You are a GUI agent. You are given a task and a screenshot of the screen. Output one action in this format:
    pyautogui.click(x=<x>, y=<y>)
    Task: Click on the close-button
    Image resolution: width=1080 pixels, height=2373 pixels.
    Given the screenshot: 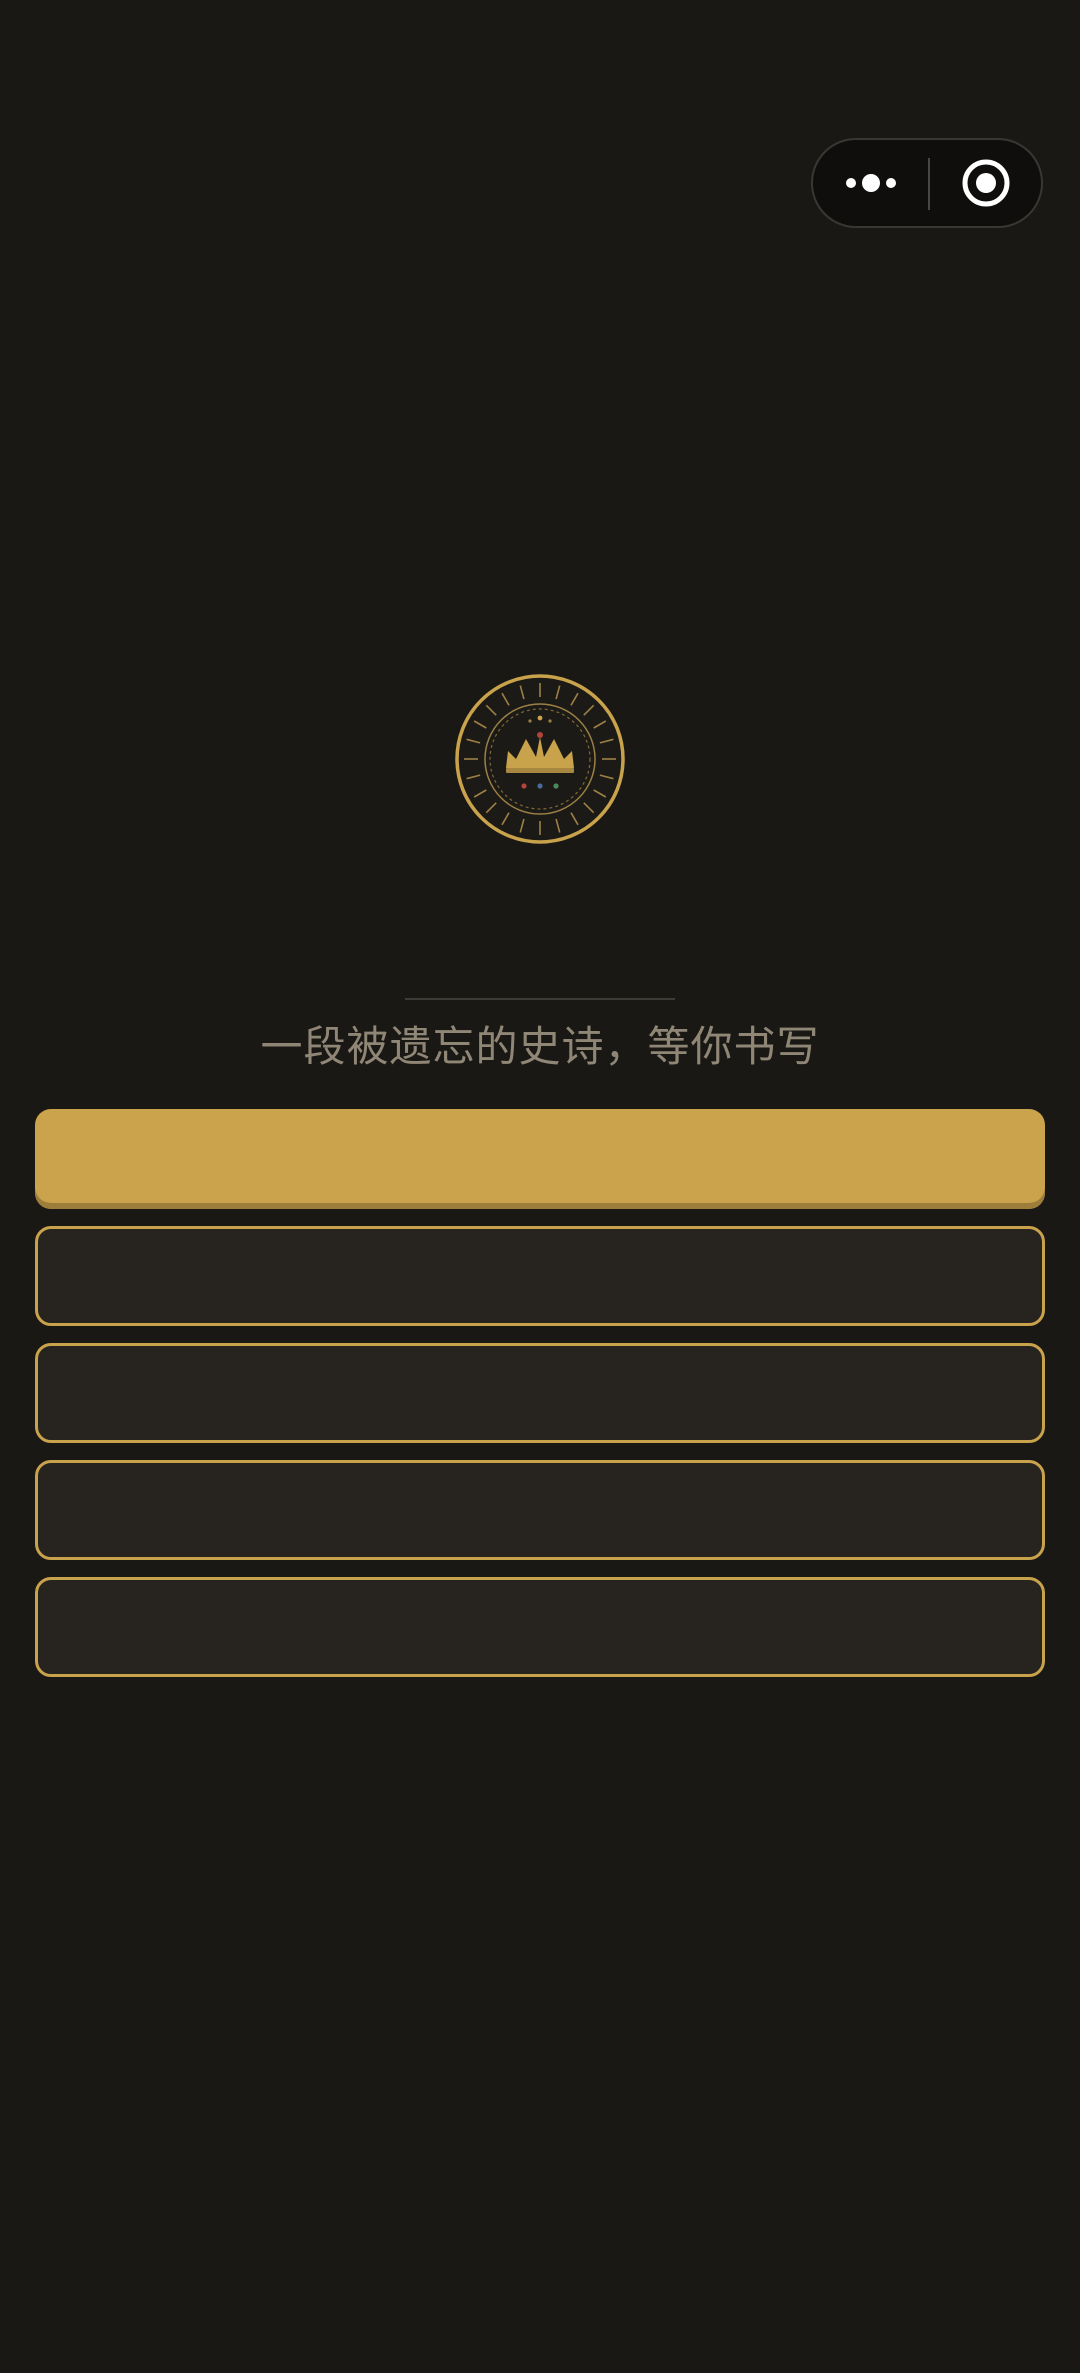 What is the action you would take?
    pyautogui.click(x=985, y=183)
    